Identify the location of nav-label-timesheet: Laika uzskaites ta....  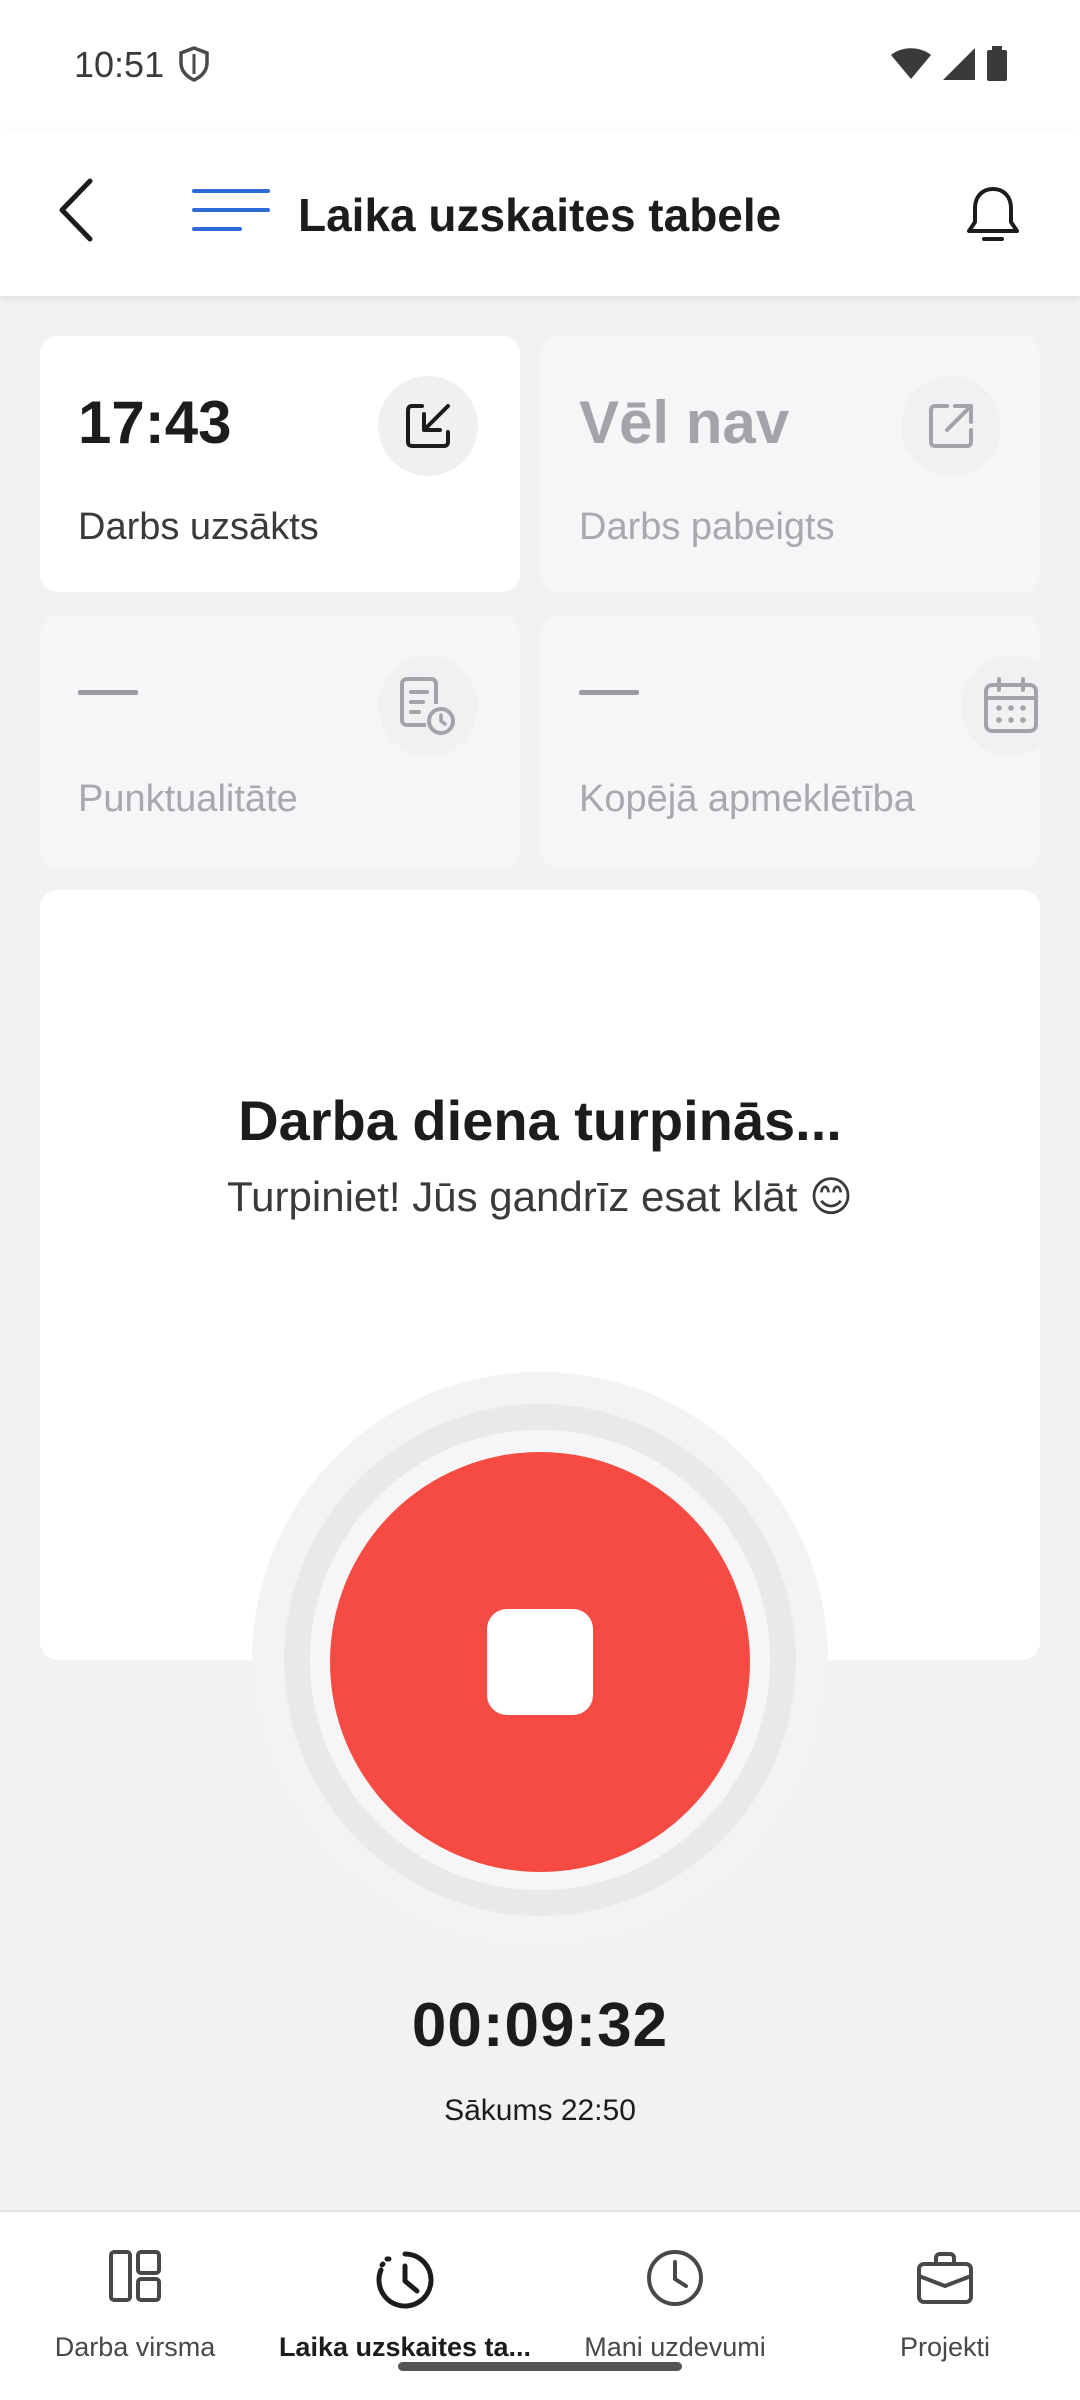
(405, 2347).